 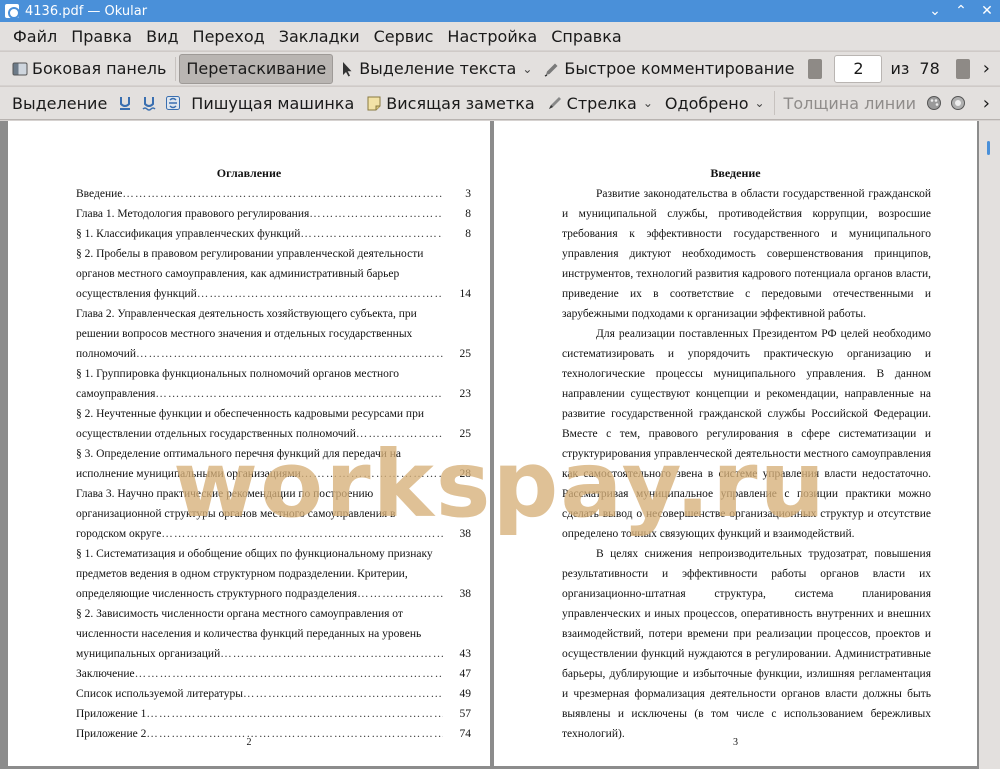 I want to click on scrollbar-handle, so click(x=988, y=148).